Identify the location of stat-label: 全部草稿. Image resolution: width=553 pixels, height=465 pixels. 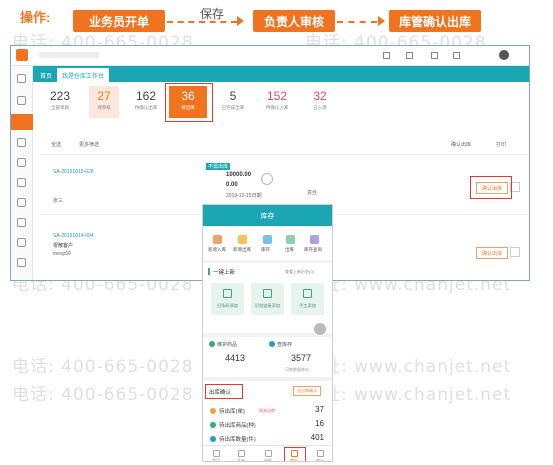
(60, 107).